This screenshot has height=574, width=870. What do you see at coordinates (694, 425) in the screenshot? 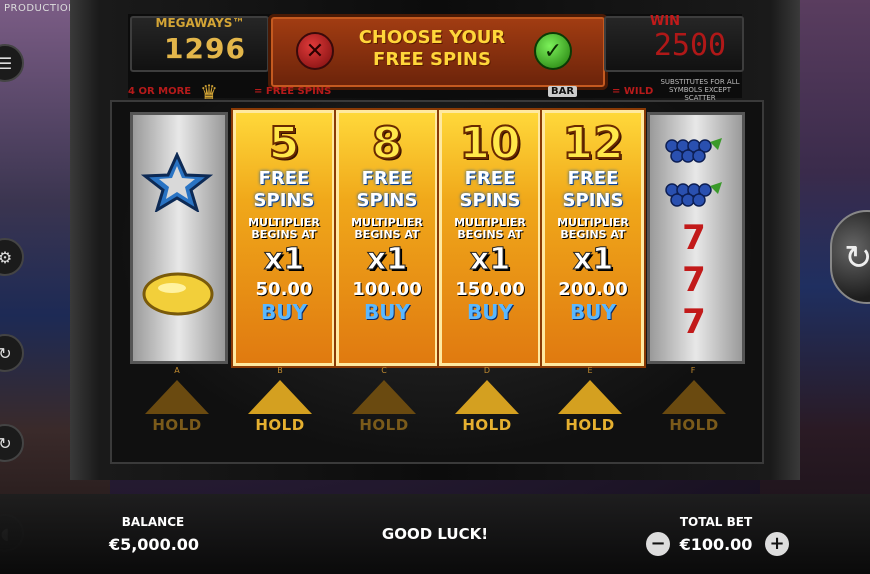
I see `hold-label-f: HOLD` at bounding box center [694, 425].